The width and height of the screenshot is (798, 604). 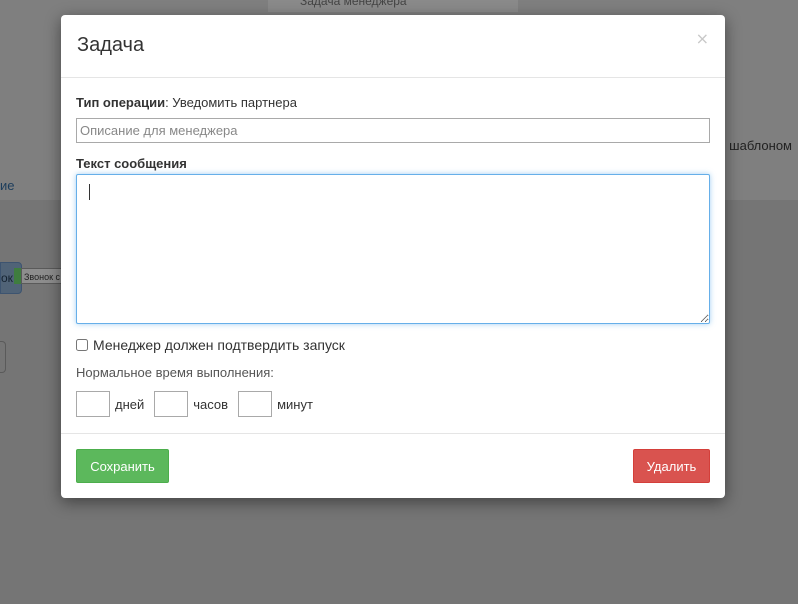 What do you see at coordinates (3, 357) in the screenshot?
I see `background-box` at bounding box center [3, 357].